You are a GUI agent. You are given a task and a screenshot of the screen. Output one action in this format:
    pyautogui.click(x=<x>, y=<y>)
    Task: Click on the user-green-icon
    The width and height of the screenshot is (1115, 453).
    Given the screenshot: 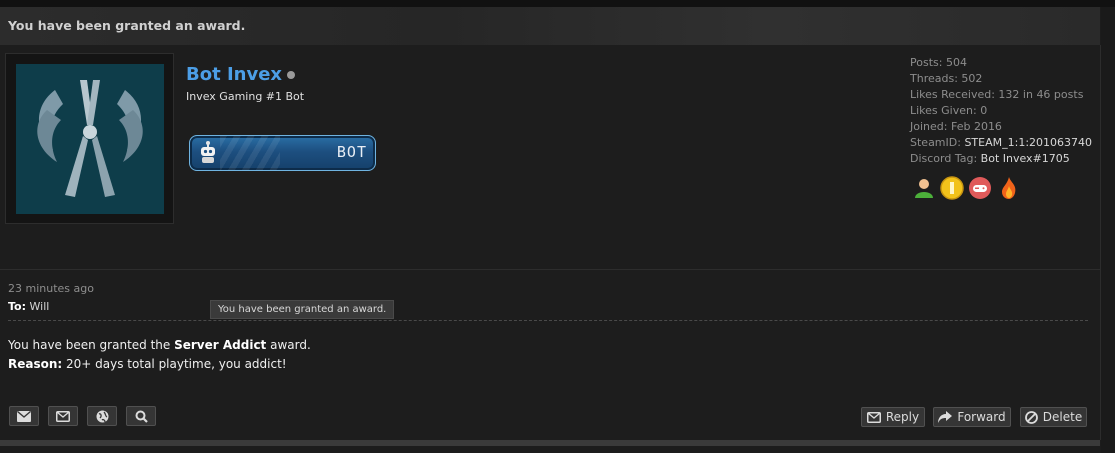 What is the action you would take?
    pyautogui.click(x=924, y=190)
    